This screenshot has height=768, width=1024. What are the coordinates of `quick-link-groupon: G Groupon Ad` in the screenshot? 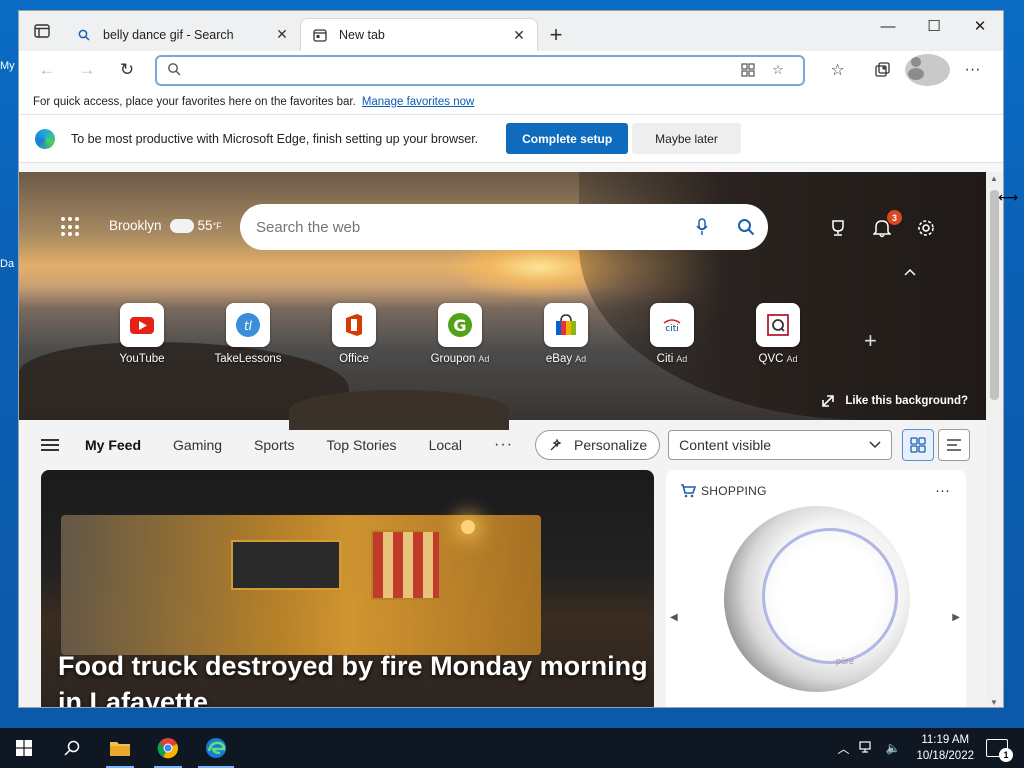 It's located at (460, 334).